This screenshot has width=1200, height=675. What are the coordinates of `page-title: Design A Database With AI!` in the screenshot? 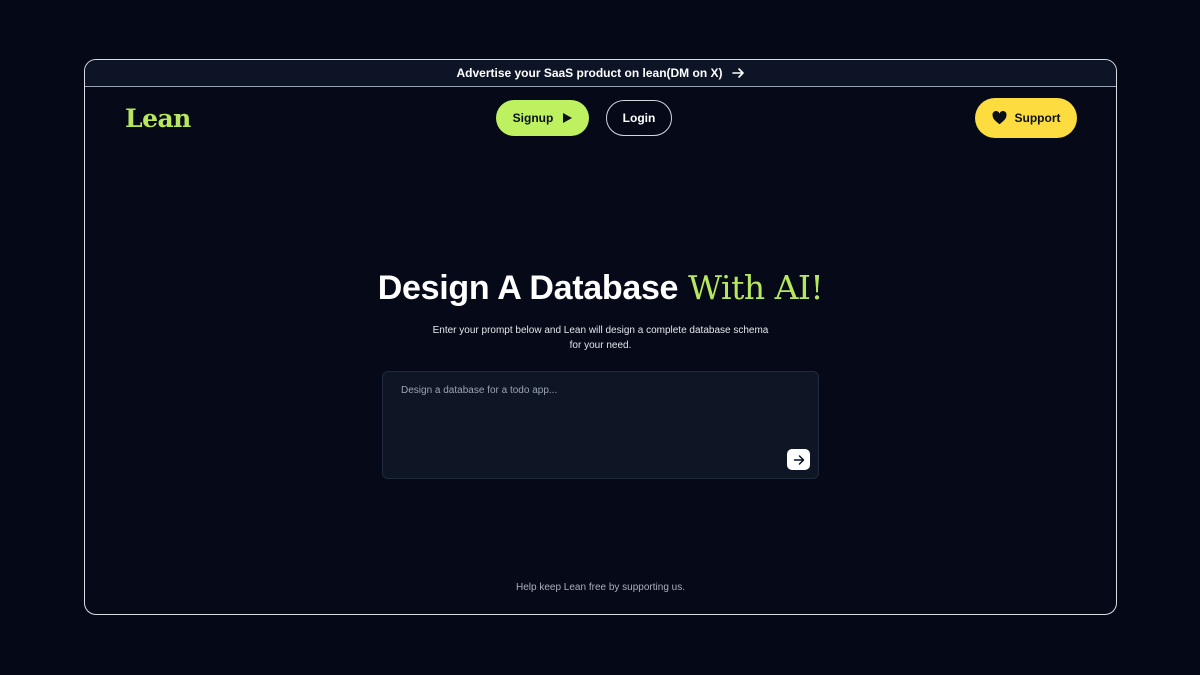 It's located at (600, 288).